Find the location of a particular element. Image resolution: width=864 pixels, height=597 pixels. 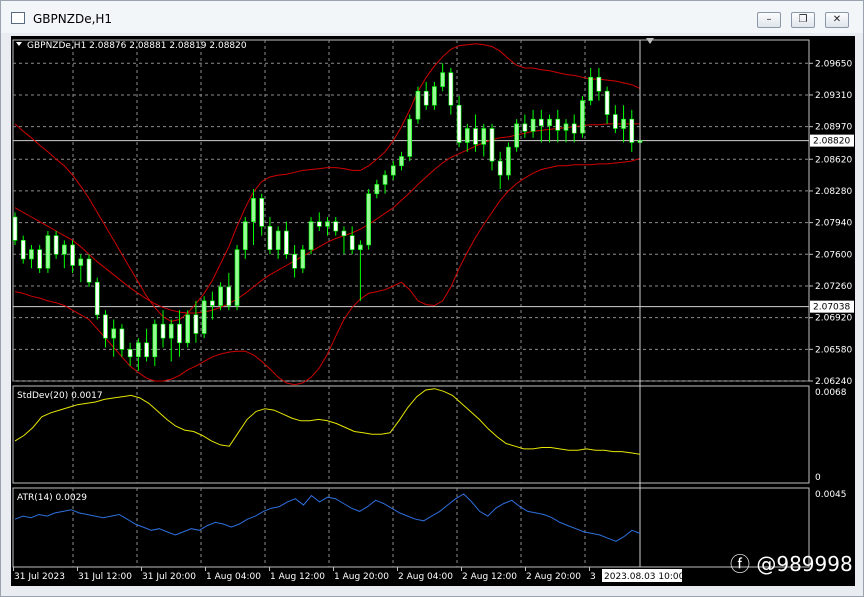

minimize-icon: – is located at coordinates (769, 19).